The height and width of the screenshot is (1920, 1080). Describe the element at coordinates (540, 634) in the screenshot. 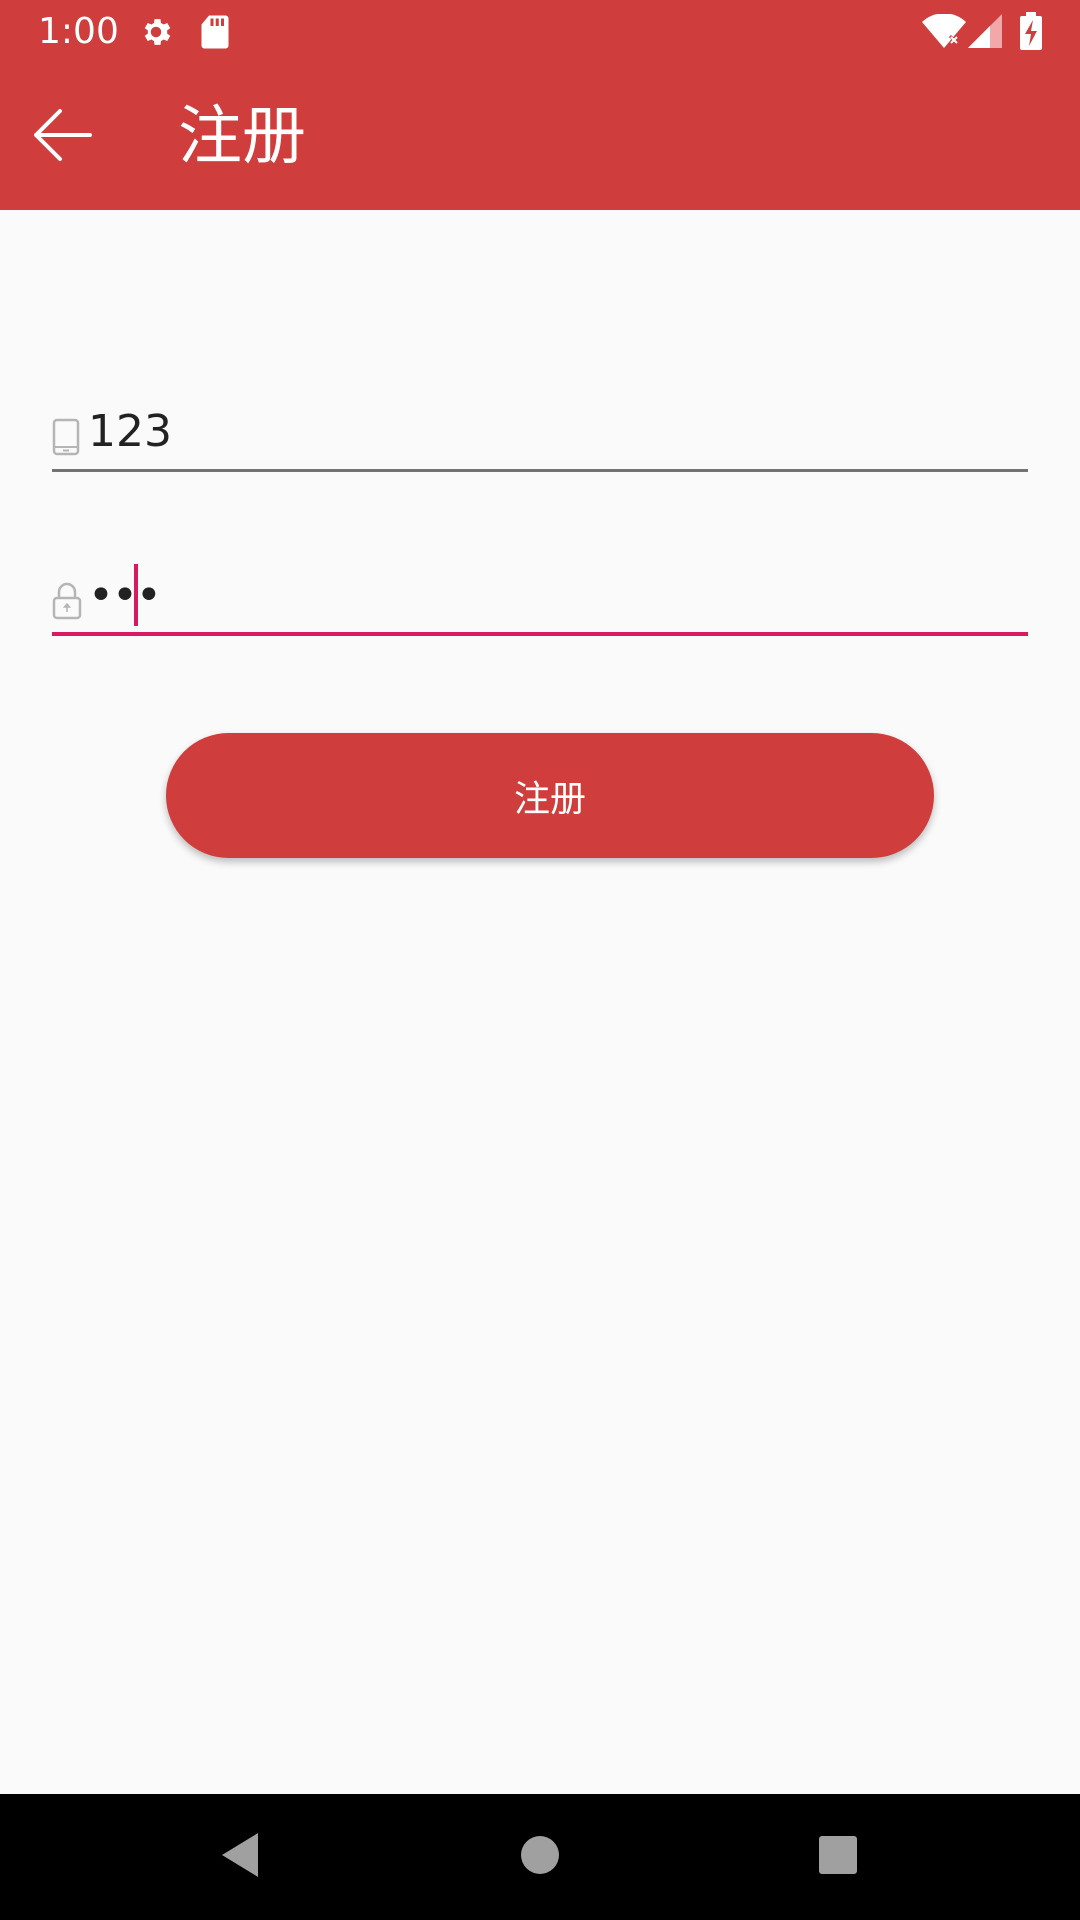

I see `password-field-underline` at that location.